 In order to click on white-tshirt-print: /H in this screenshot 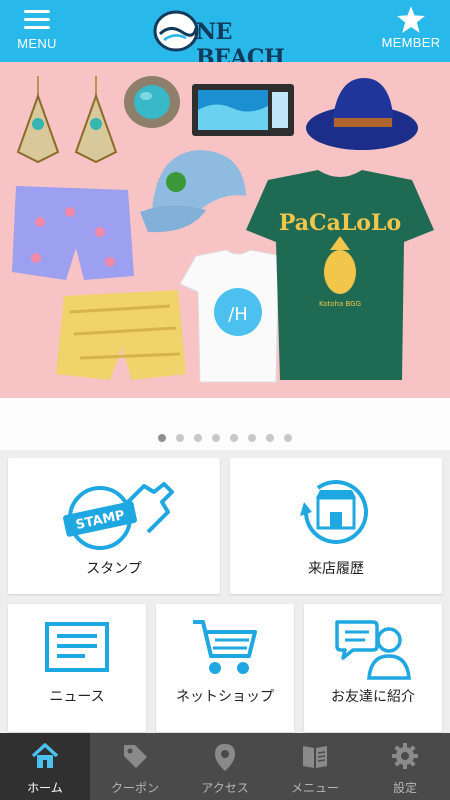, I will do `click(238, 314)`.